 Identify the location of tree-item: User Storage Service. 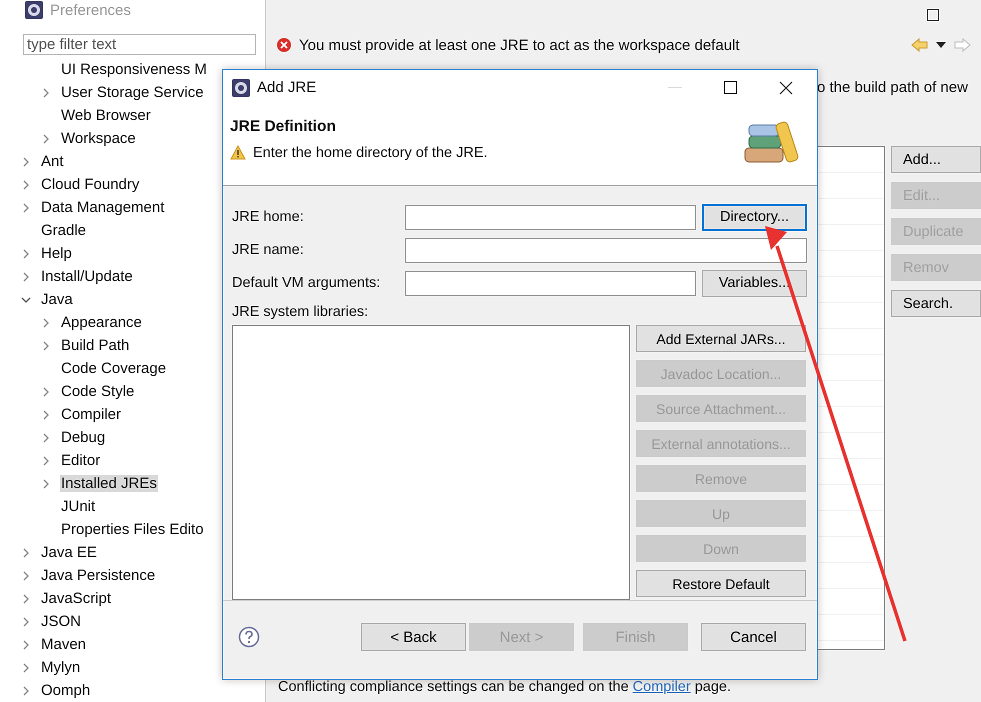
(132, 92).